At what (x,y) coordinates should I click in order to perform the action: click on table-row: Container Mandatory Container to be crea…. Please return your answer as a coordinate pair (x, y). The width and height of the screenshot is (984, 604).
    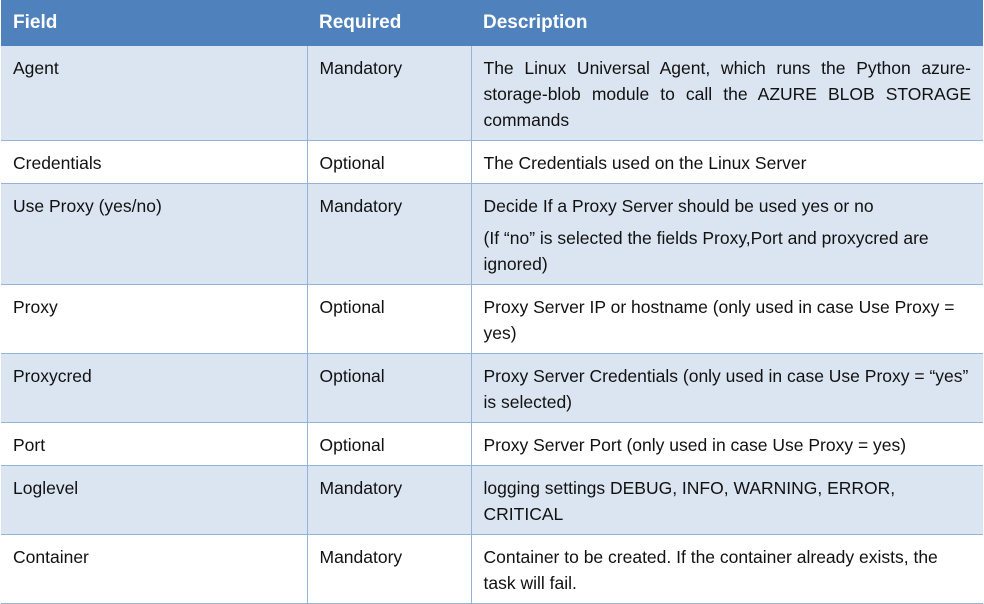
    Looking at the image, I should click on (492, 569).